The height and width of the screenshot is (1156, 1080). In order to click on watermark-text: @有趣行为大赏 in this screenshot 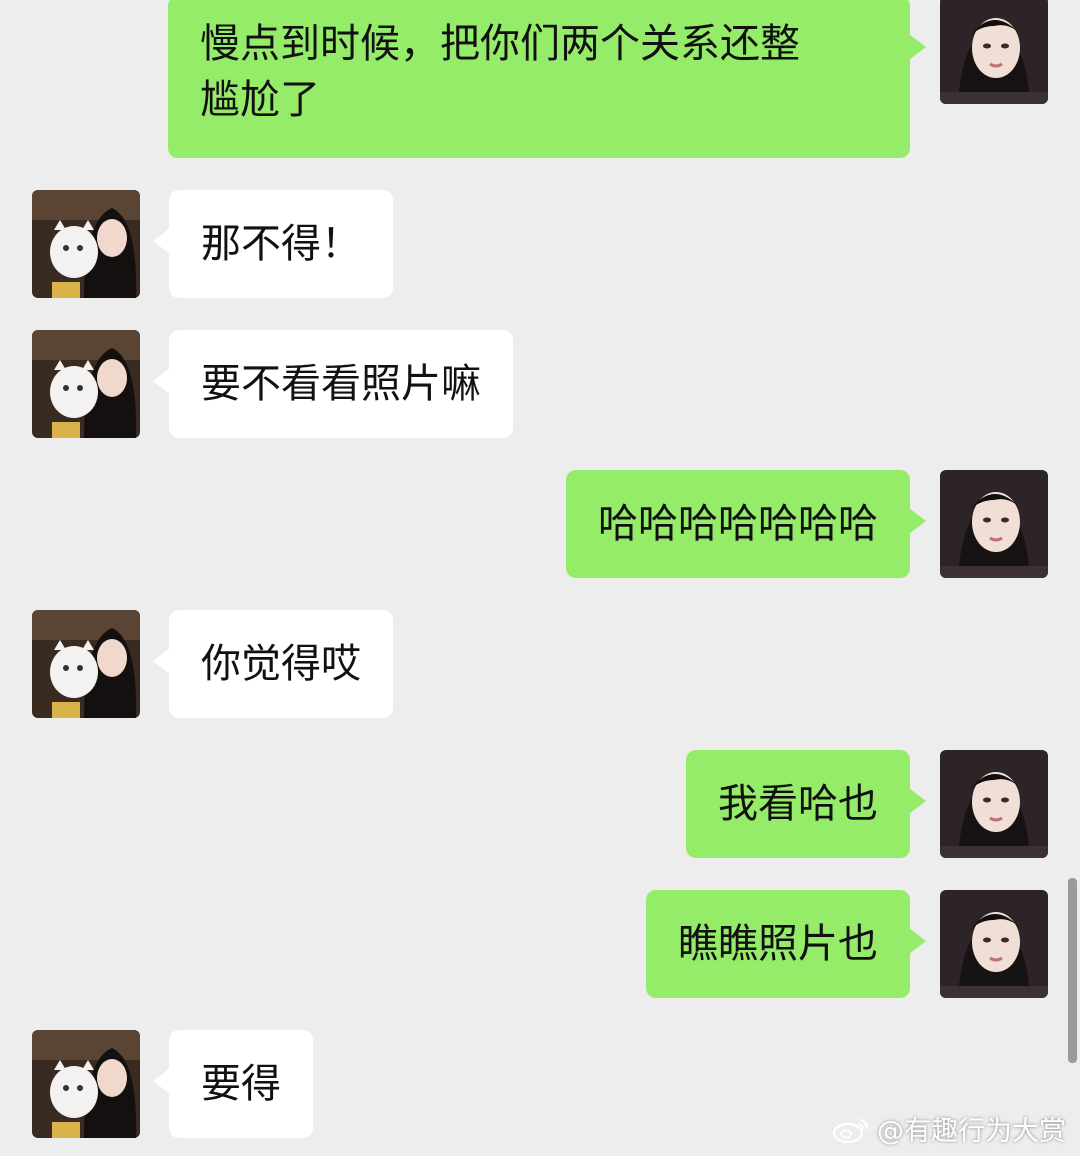, I will do `click(971, 1131)`.